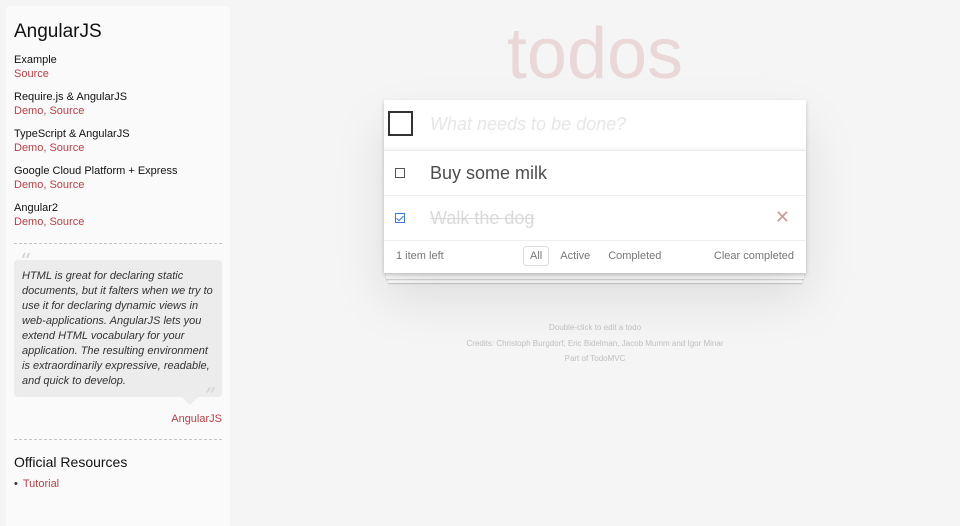 The height and width of the screenshot is (526, 960). I want to click on todo-count: 1 item left, so click(420, 256).